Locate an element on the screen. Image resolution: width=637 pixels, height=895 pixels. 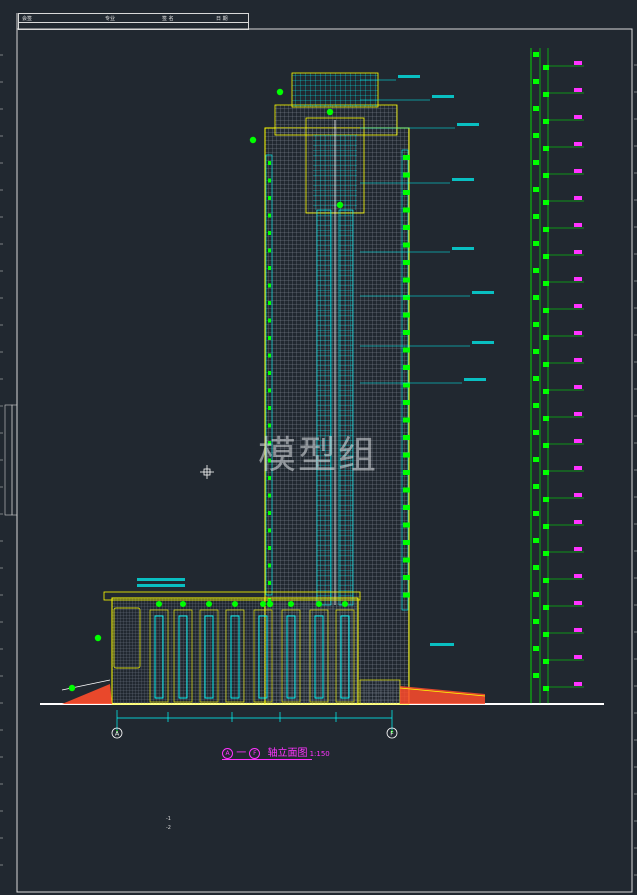
entrance-canopy is located at coordinates (380, 692).